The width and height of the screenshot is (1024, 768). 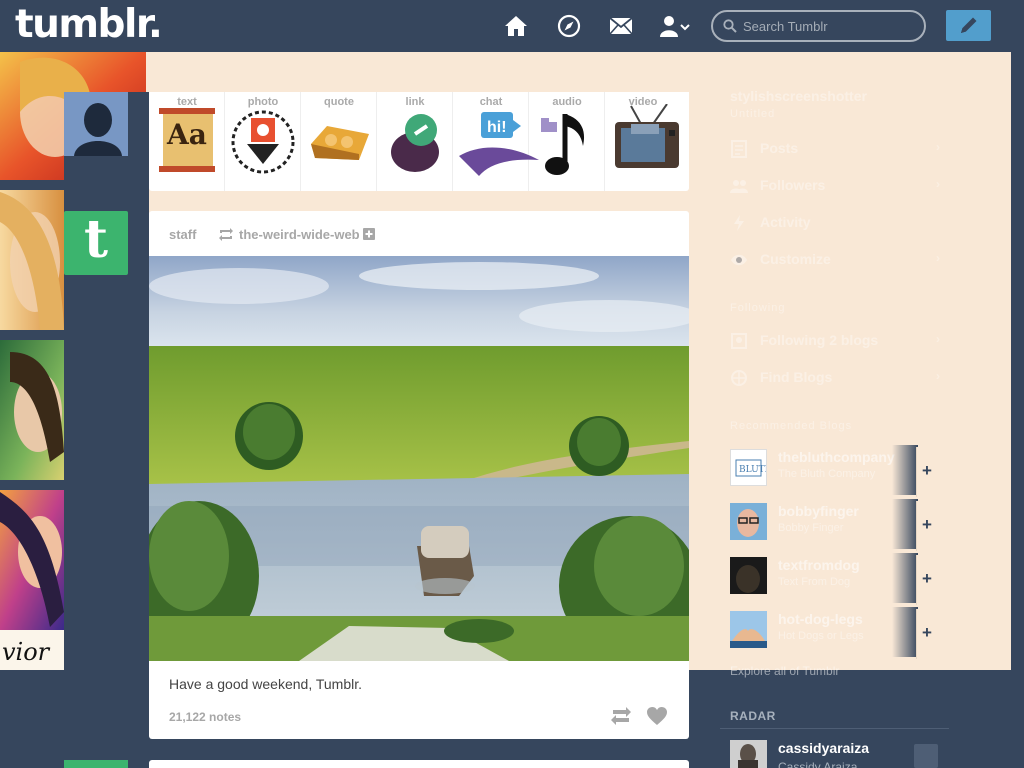 What do you see at coordinates (205, 717) in the screenshot?
I see `post-notes-count: 21,122 notes` at bounding box center [205, 717].